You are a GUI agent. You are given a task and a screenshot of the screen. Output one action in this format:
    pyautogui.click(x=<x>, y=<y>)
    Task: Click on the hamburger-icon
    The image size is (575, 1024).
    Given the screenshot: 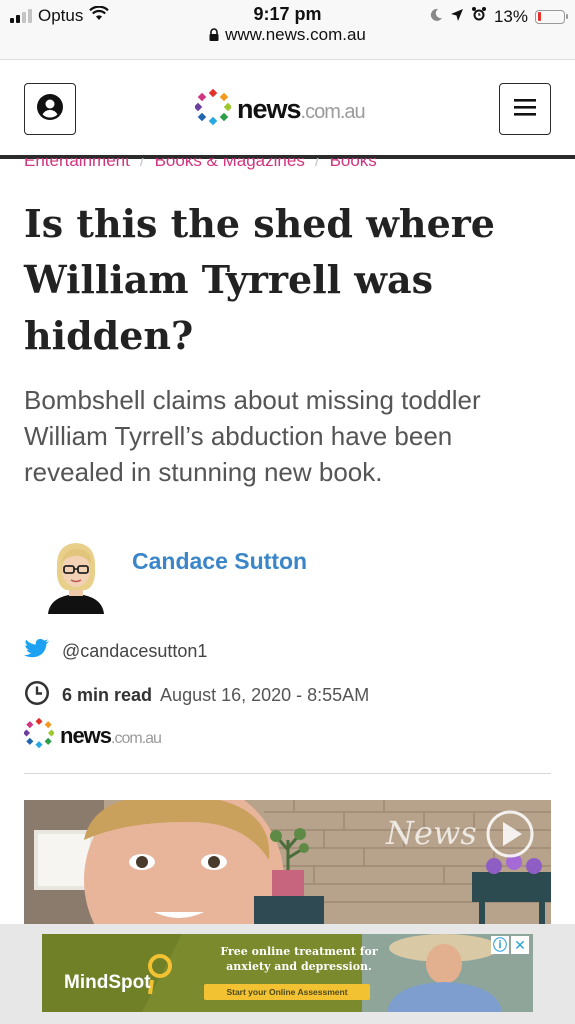 What is the action you would take?
    pyautogui.click(x=525, y=109)
    